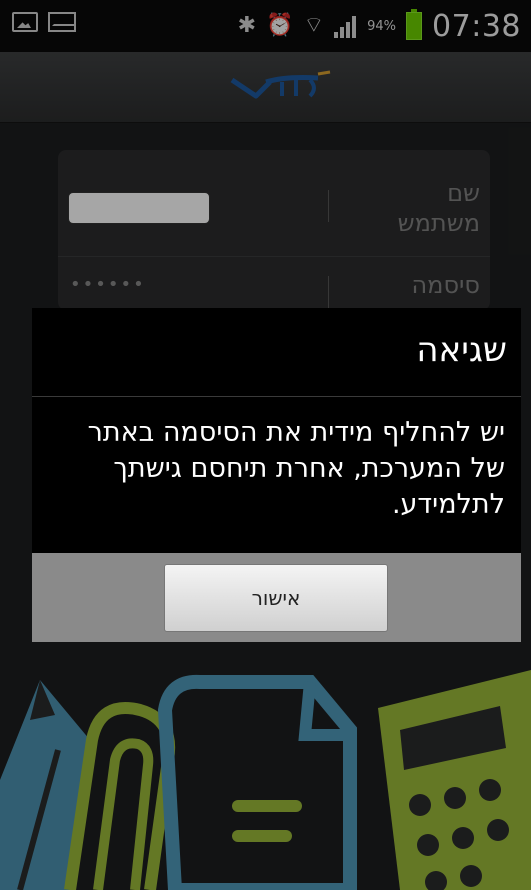 This screenshot has height=890, width=531. I want to click on dialog-title: שגיאה, so click(461, 350).